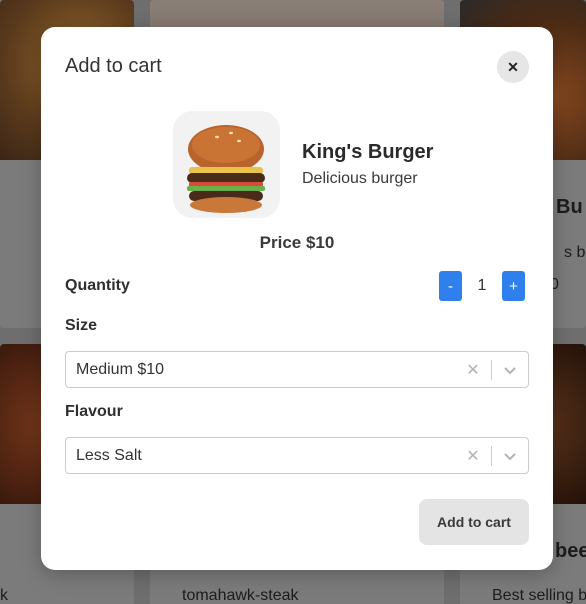 Image resolution: width=586 pixels, height=604 pixels. What do you see at coordinates (575, 252) in the screenshot?
I see `bg-card-desc: s bu` at bounding box center [575, 252].